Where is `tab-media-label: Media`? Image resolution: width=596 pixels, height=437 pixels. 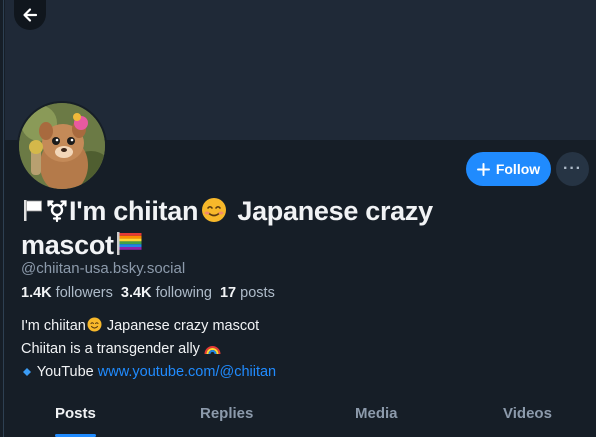 tab-media-label: Media is located at coordinates (376, 413).